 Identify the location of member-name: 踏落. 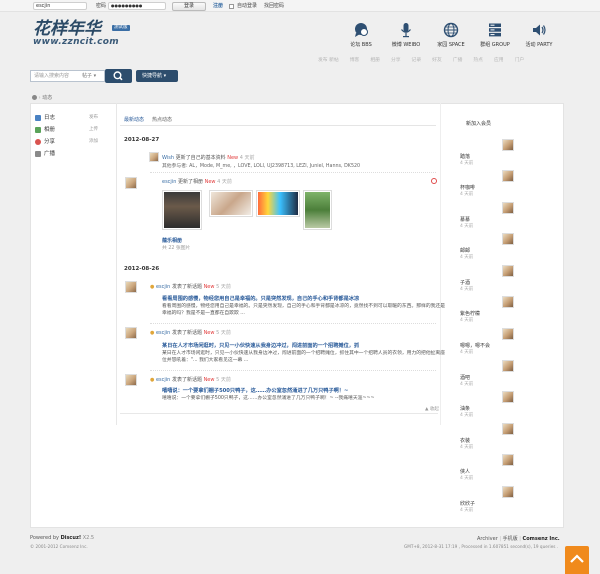
(465, 156).